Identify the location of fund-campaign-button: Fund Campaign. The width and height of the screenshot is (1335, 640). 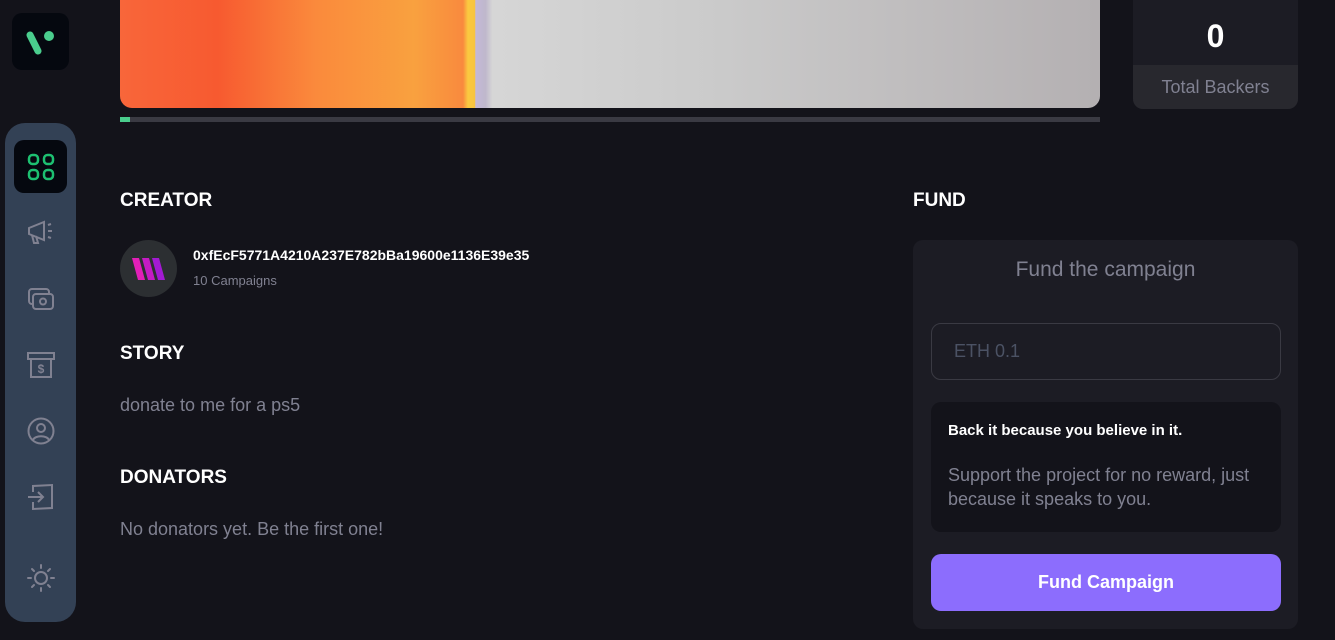
(1106, 582).